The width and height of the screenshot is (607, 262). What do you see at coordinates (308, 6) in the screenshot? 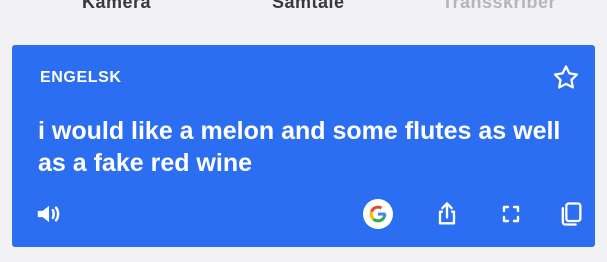
I see `tab-conversation: Samtale` at bounding box center [308, 6].